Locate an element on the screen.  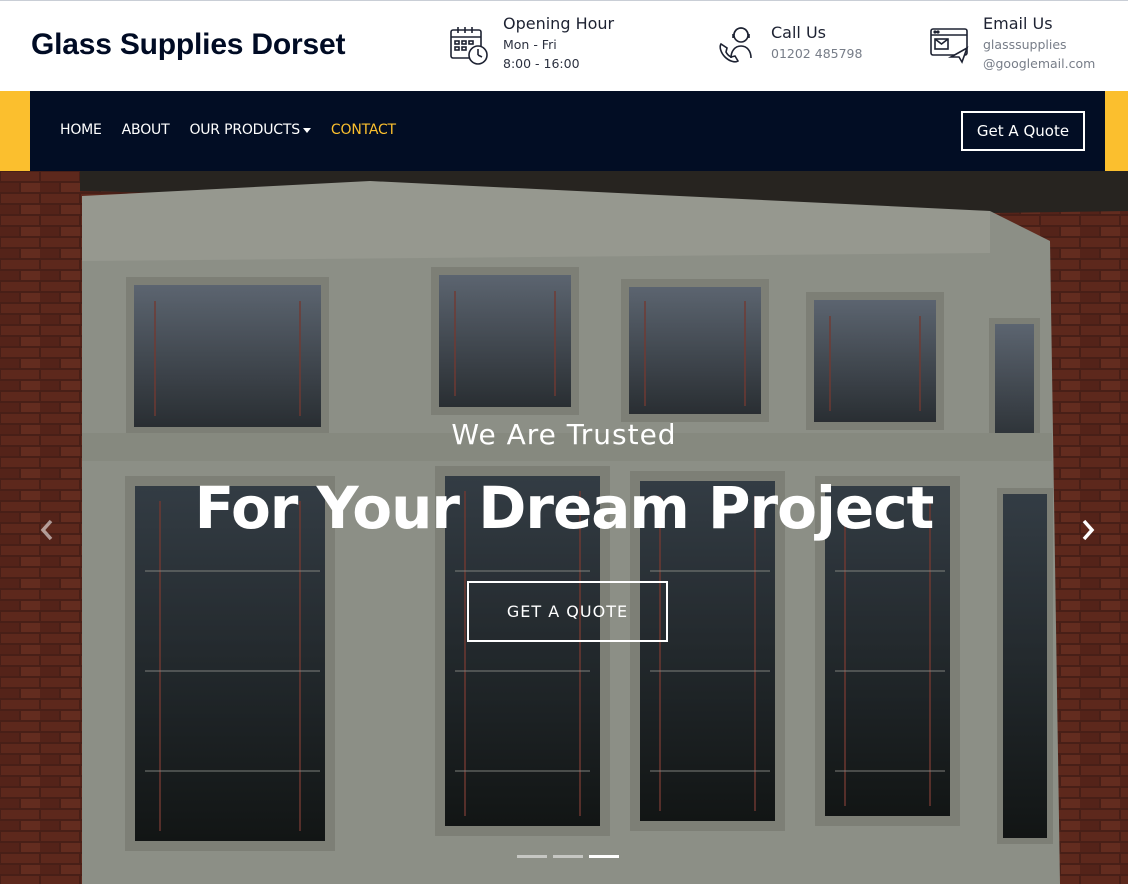
nav-item-about: ABOUT is located at coordinates (146, 130).